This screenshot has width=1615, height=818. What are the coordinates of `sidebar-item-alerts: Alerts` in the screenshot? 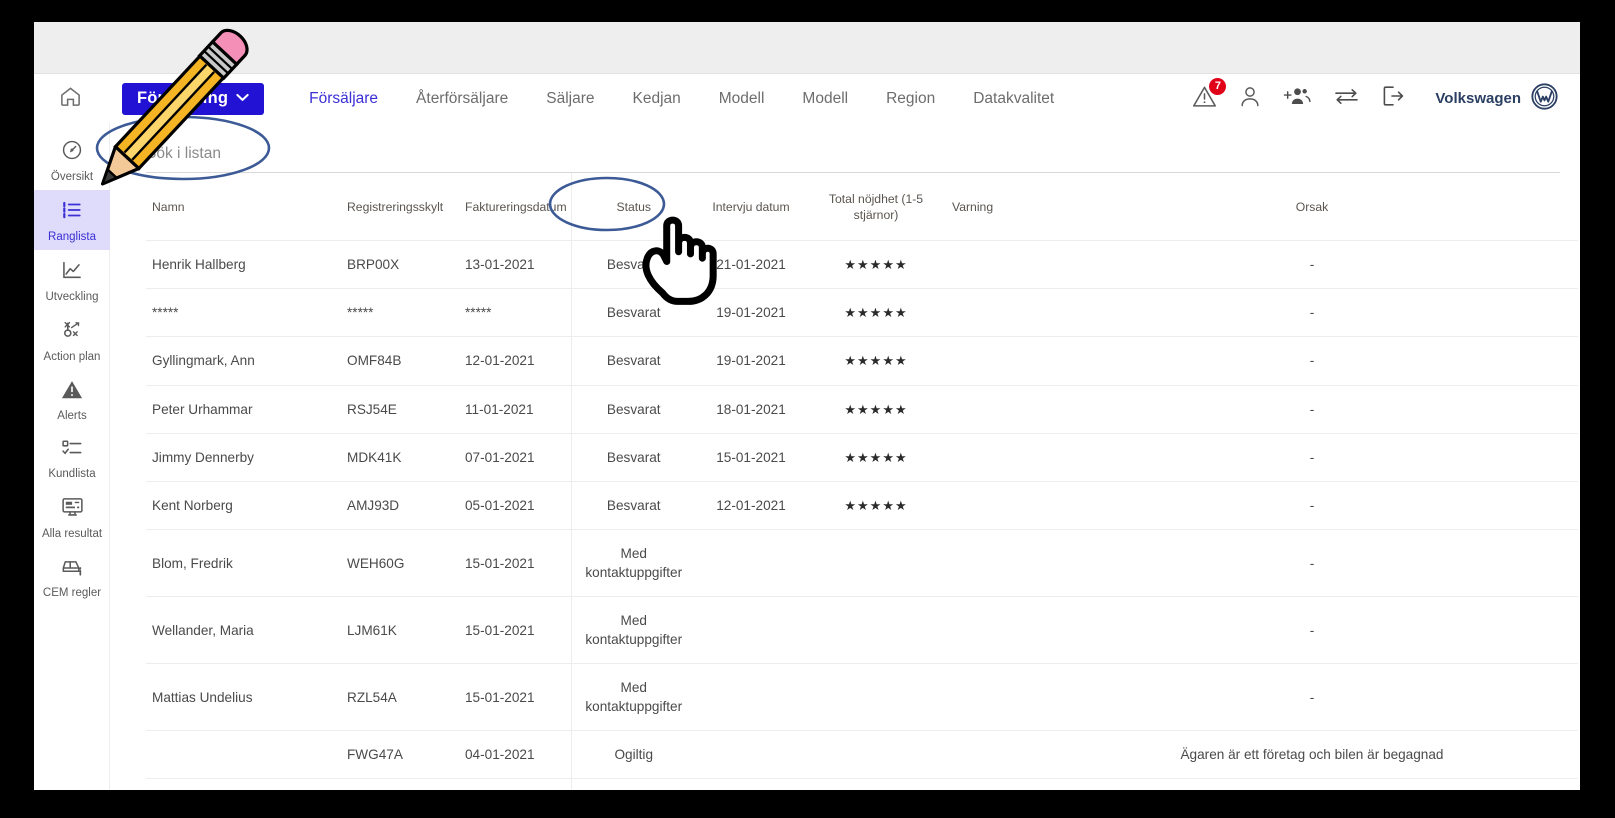 It's located at (72, 399).